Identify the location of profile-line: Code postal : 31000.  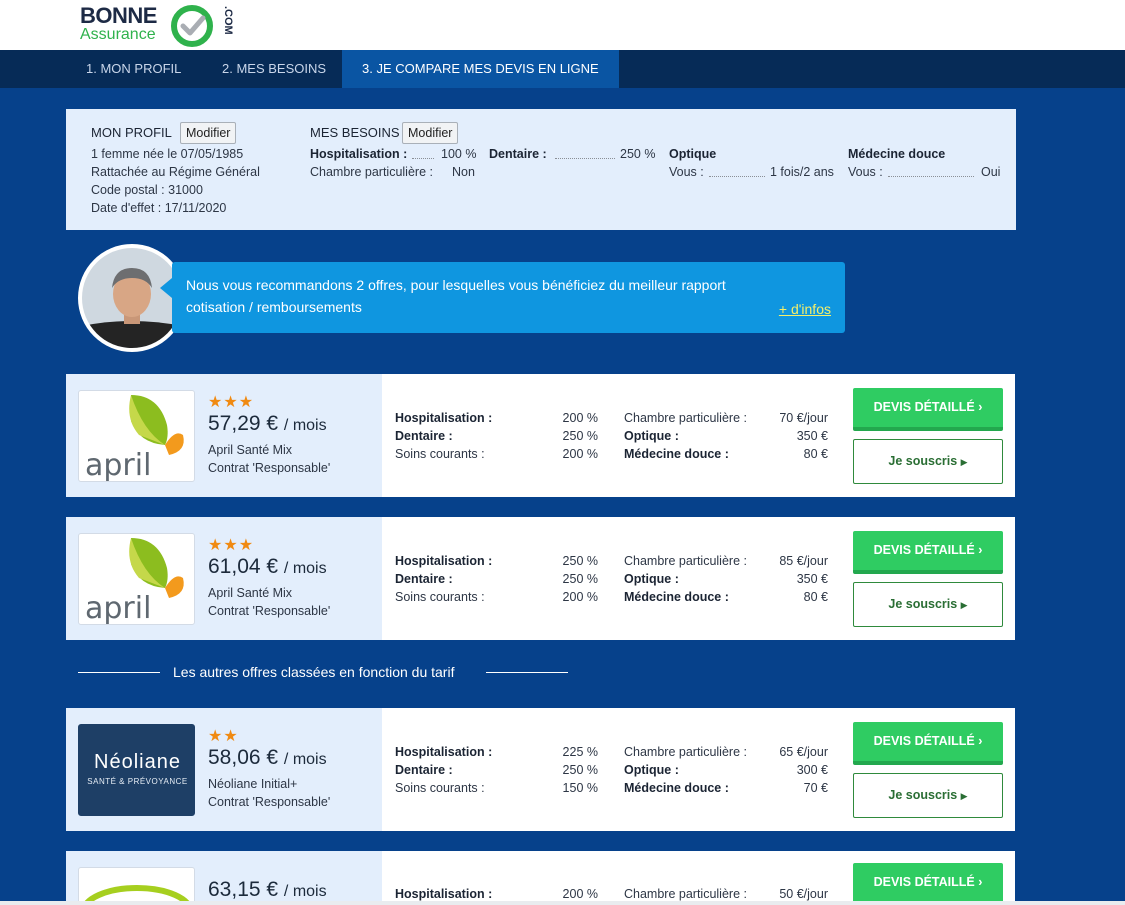
(147, 190).